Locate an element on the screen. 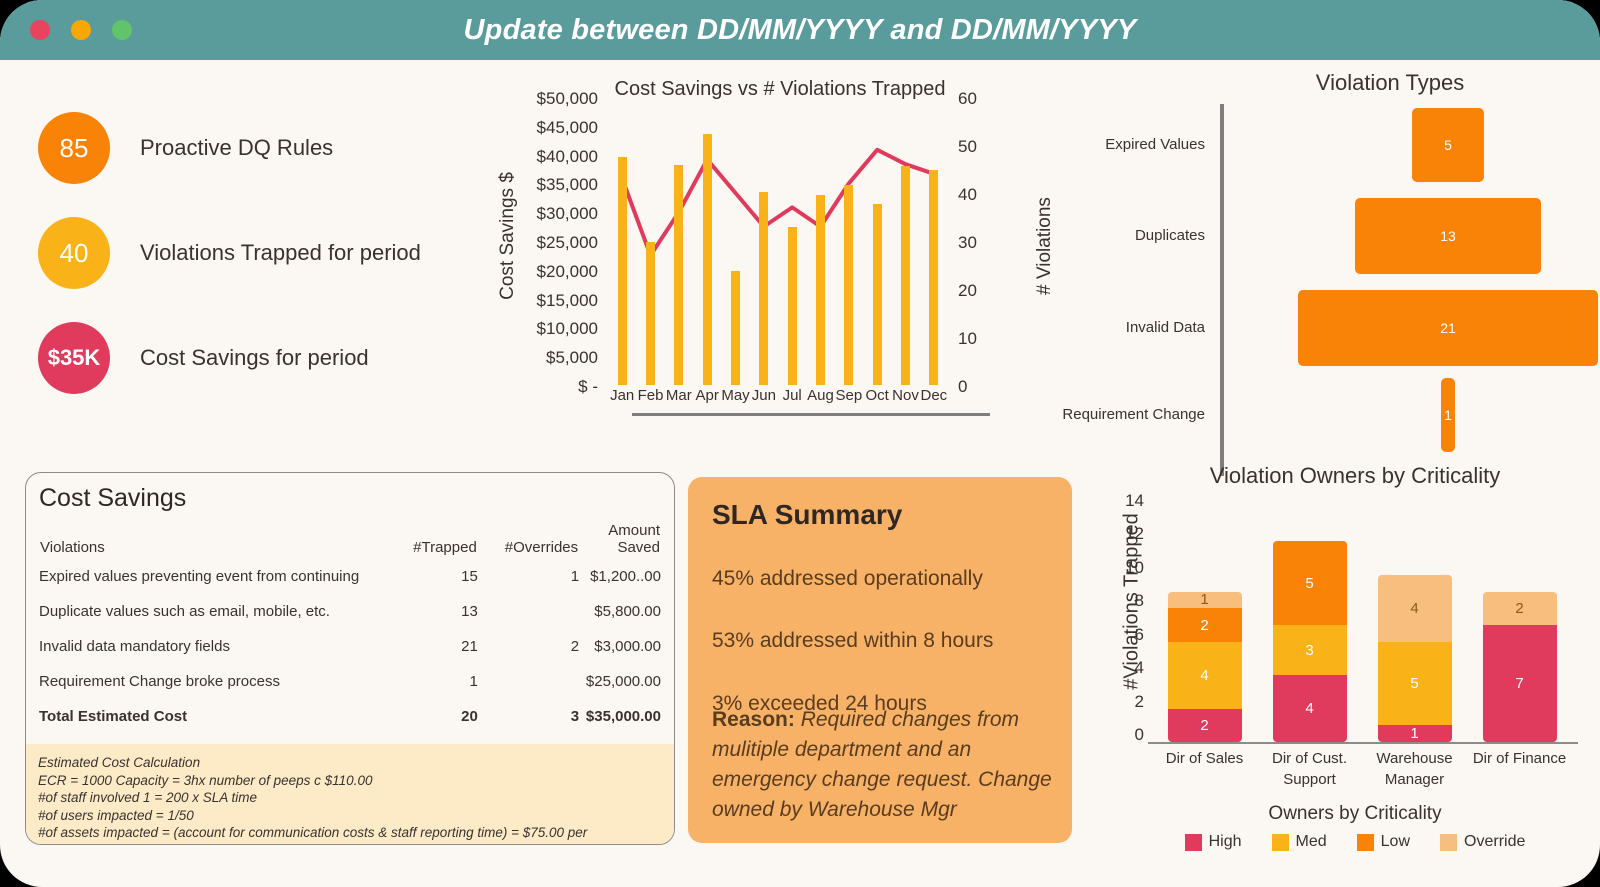 This screenshot has height=887, width=1600. legend-label: Low is located at coordinates (1395, 841).